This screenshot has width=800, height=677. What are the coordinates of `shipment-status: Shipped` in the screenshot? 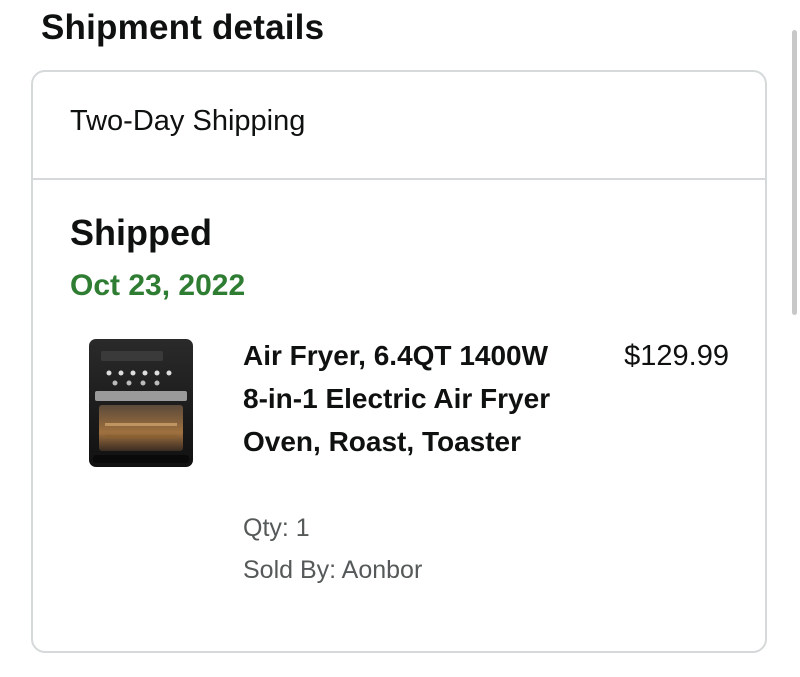 It's located at (141, 232).